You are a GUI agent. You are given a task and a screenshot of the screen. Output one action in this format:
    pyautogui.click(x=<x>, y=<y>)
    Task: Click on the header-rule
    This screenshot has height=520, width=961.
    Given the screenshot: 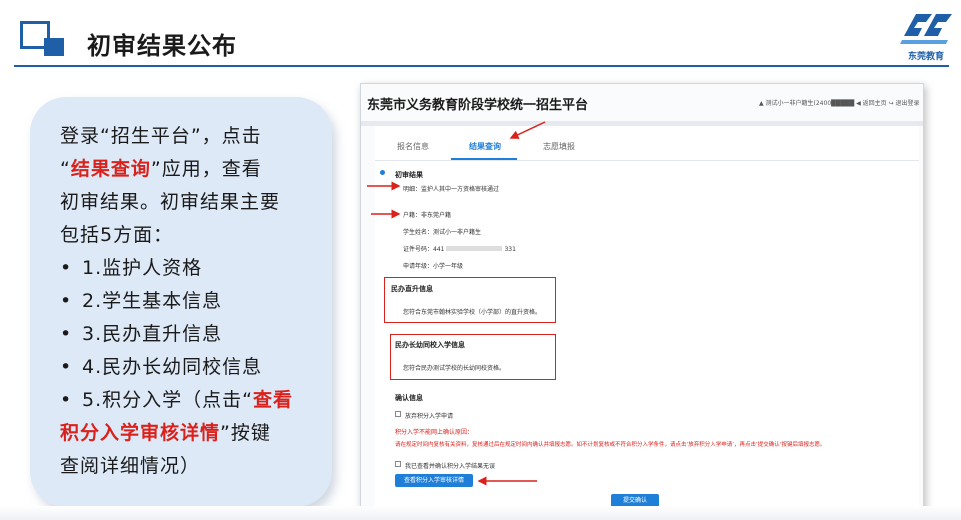 What is the action you would take?
    pyautogui.click(x=481, y=66)
    